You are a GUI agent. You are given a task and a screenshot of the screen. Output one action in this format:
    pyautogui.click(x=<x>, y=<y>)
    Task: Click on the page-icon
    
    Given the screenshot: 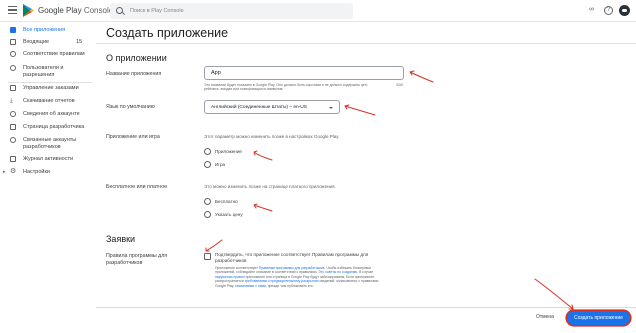 What is the action you would take?
    pyautogui.click(x=13, y=127)
    